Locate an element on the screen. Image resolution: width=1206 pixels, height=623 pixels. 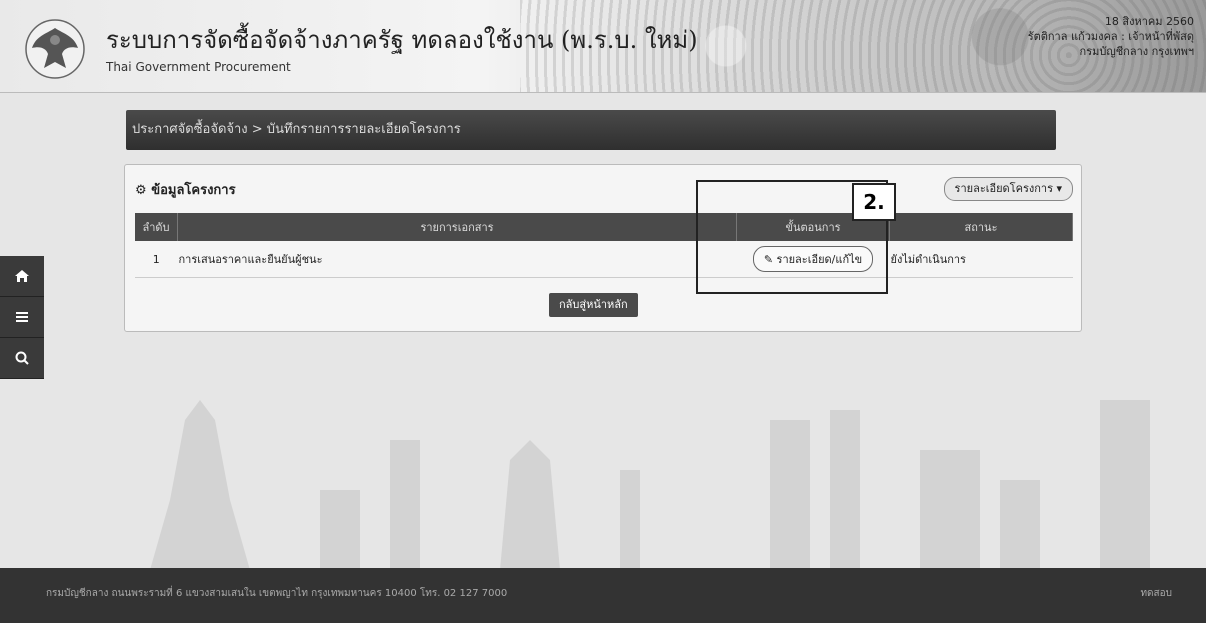
user-name: รัตติกาล แก้วมงคล : เจ้าหน้าที่พัสดุ is located at coordinates (1111, 36).